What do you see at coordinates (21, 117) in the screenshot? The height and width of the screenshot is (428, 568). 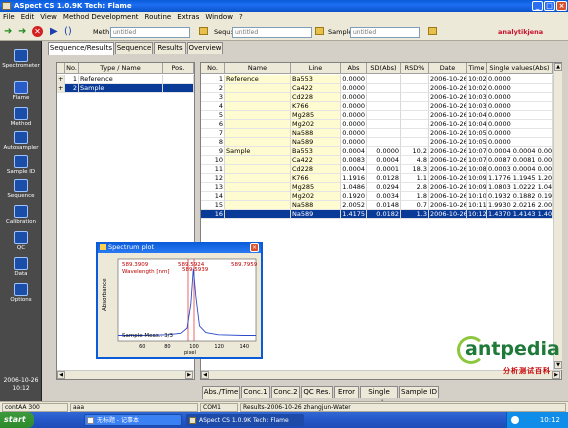 I see `sidebar-item-method: Method` at bounding box center [21, 117].